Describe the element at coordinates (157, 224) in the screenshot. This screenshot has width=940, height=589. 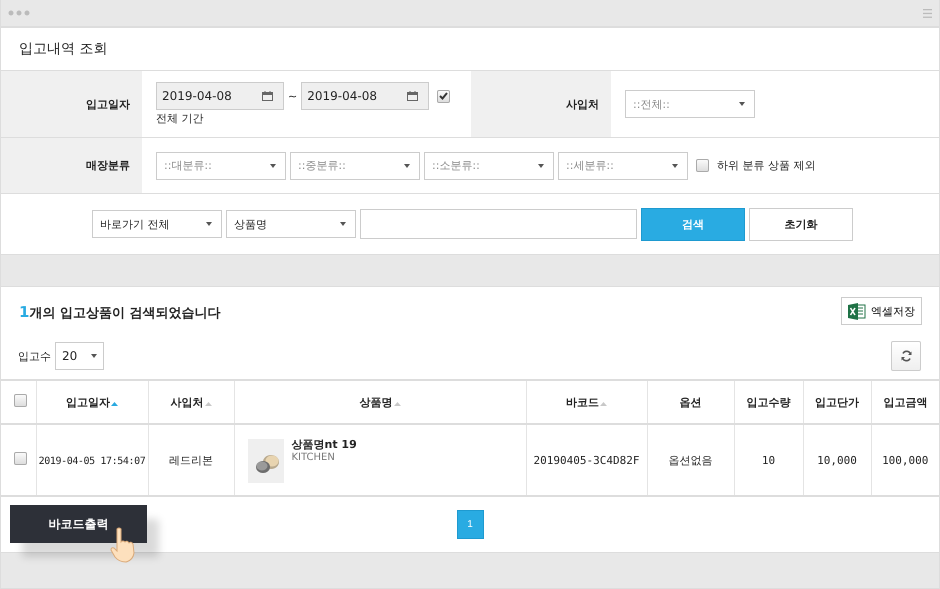
I see `shortcut-dropdown: 바로가기 전체` at that location.